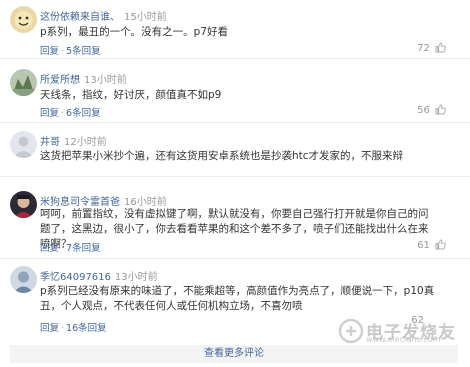  I want to click on comment-actions: 回复 · 5条回复, so click(70, 51).